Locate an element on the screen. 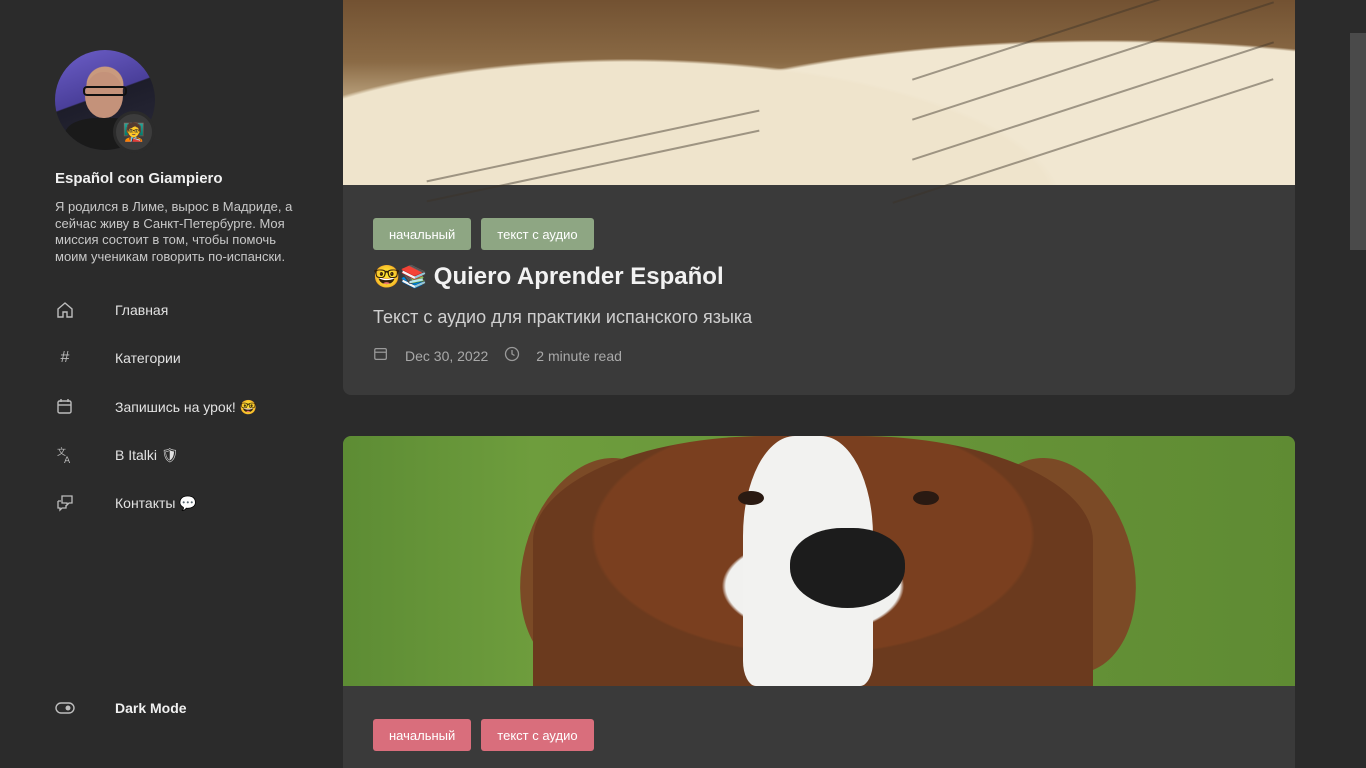 This screenshot has width=1366, height=768. sidebar-item-contacts: Контакты 💬 is located at coordinates (175, 503).